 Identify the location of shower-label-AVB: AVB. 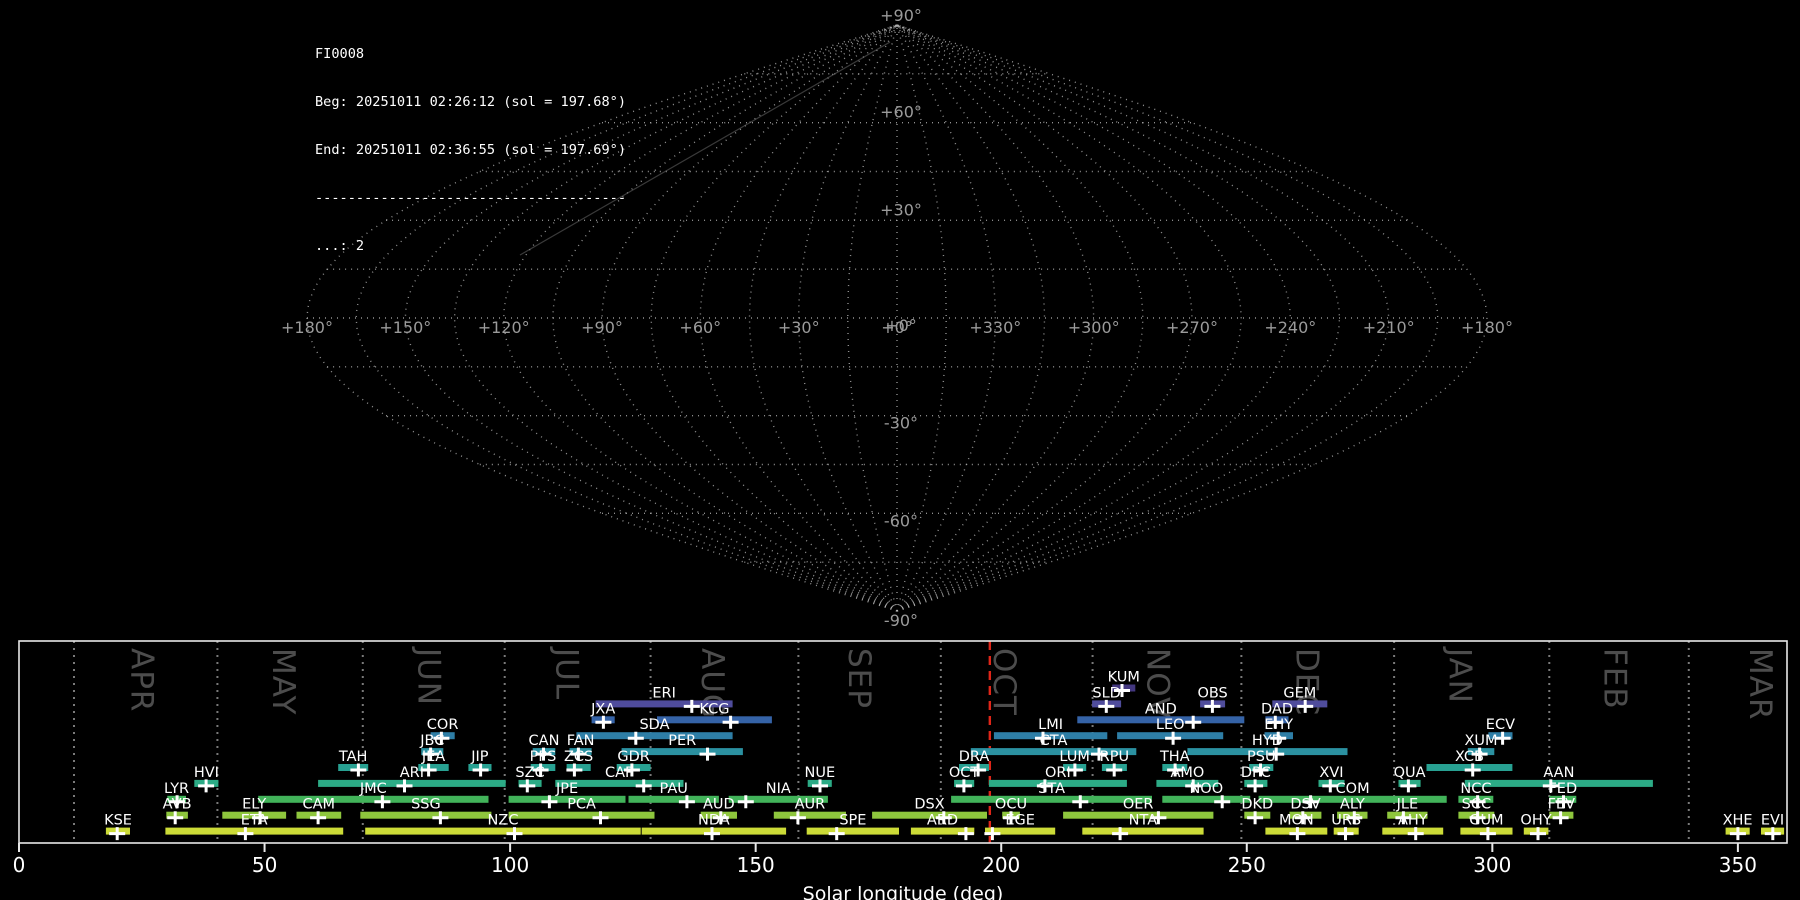
(177, 805).